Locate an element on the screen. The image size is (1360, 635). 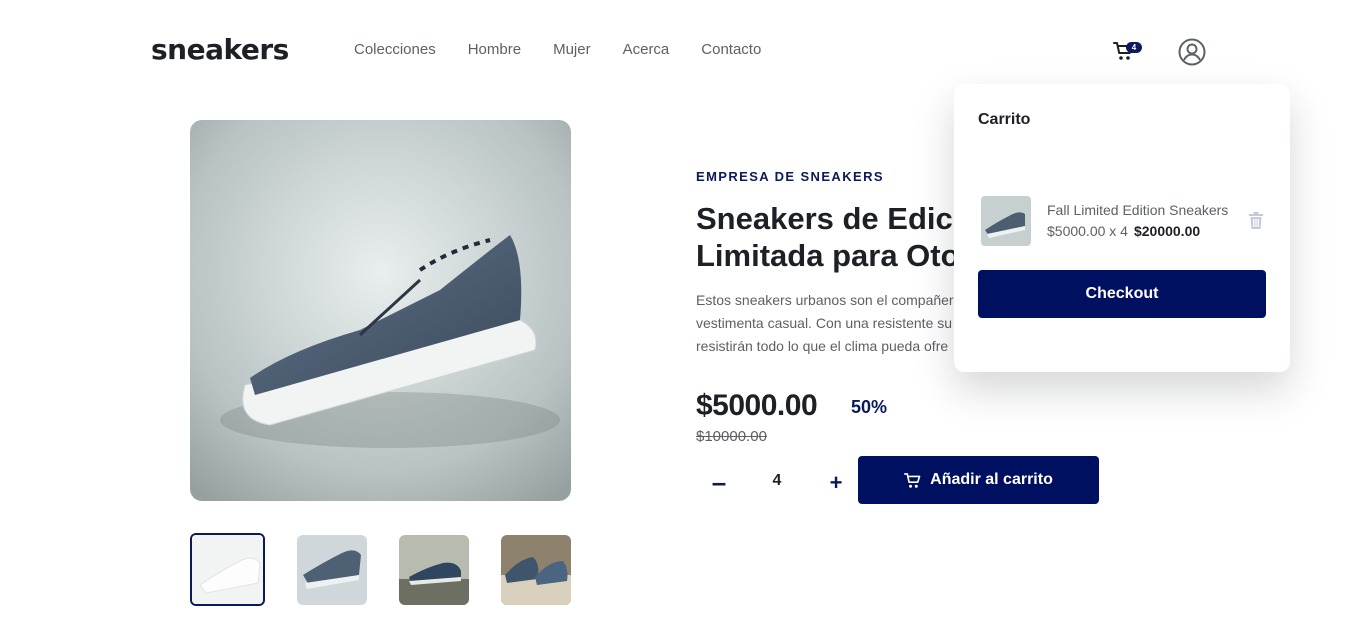
user-icon is located at coordinates (1192, 52).